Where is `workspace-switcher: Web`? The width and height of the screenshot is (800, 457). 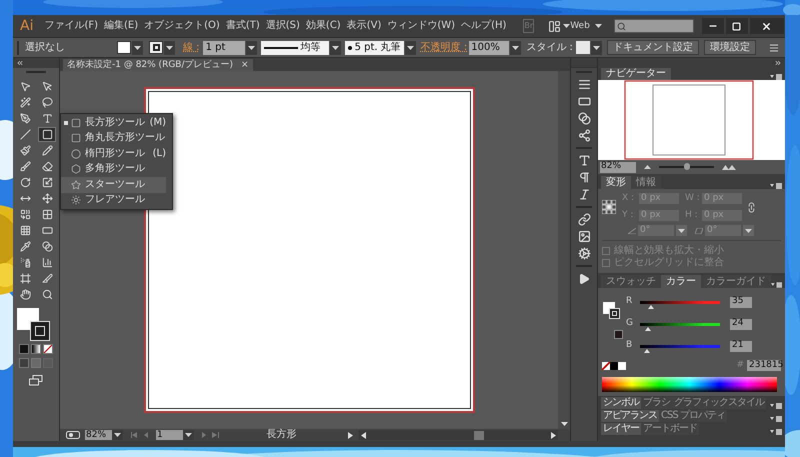 workspace-switcher: Web is located at coordinates (586, 26).